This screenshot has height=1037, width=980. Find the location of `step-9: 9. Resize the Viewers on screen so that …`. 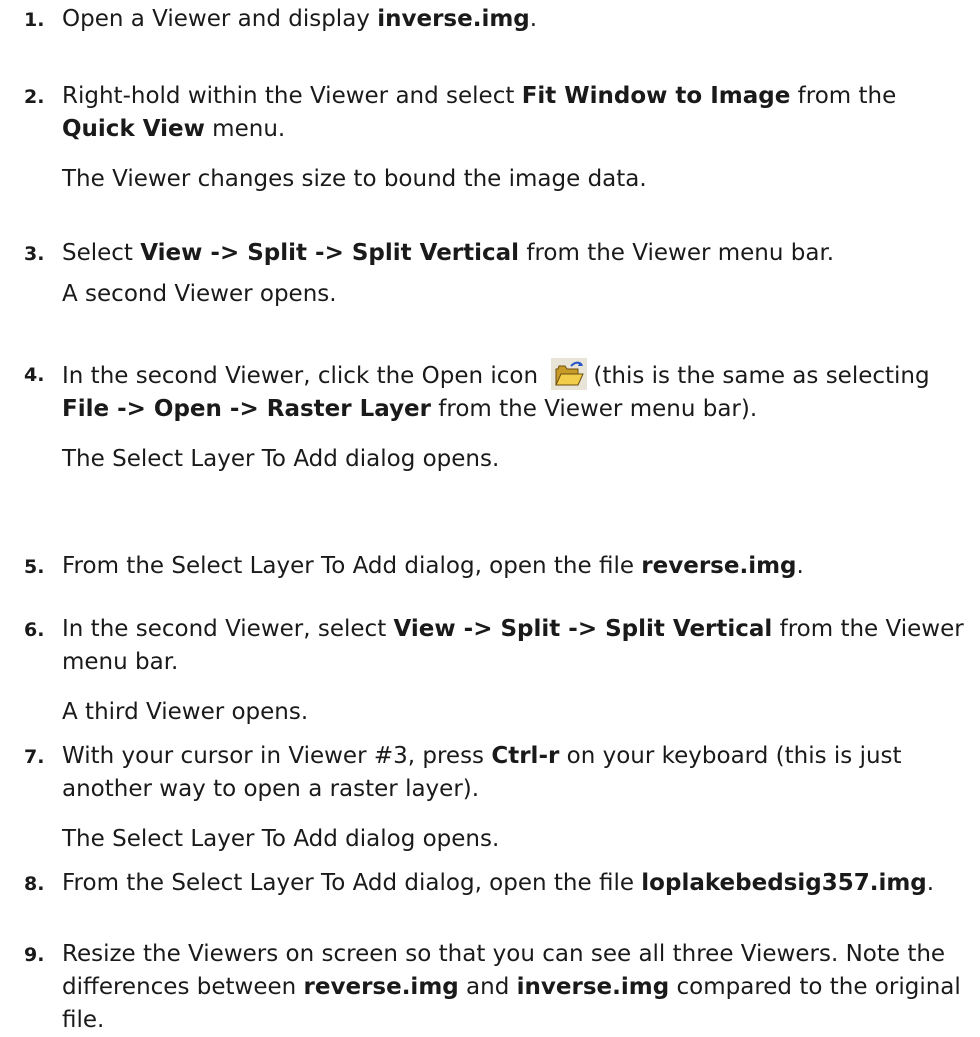

step-9: 9. Resize the Viewers on screen so that … is located at coordinates (499, 987).